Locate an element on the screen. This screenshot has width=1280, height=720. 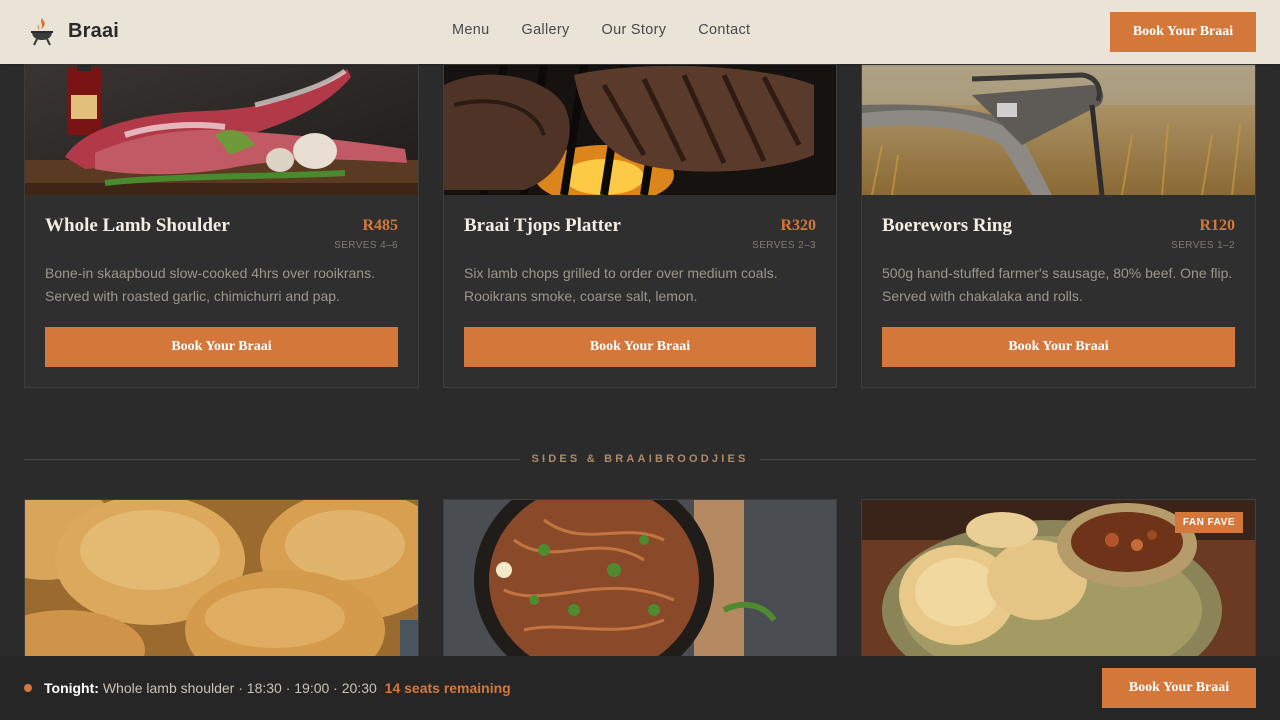
nav-contact: Contact is located at coordinates (724, 30).